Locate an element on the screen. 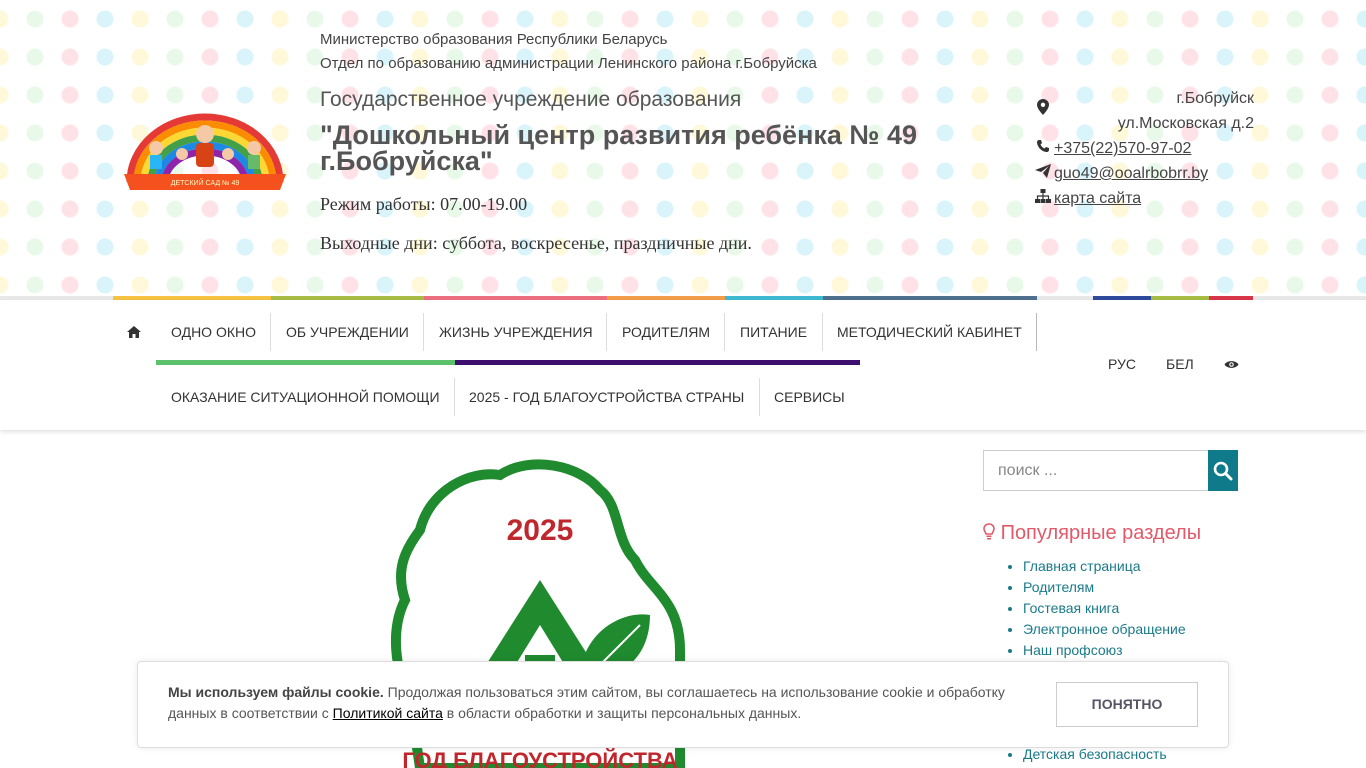  cookie-policy-link: Политикой сайта is located at coordinates (388, 713).